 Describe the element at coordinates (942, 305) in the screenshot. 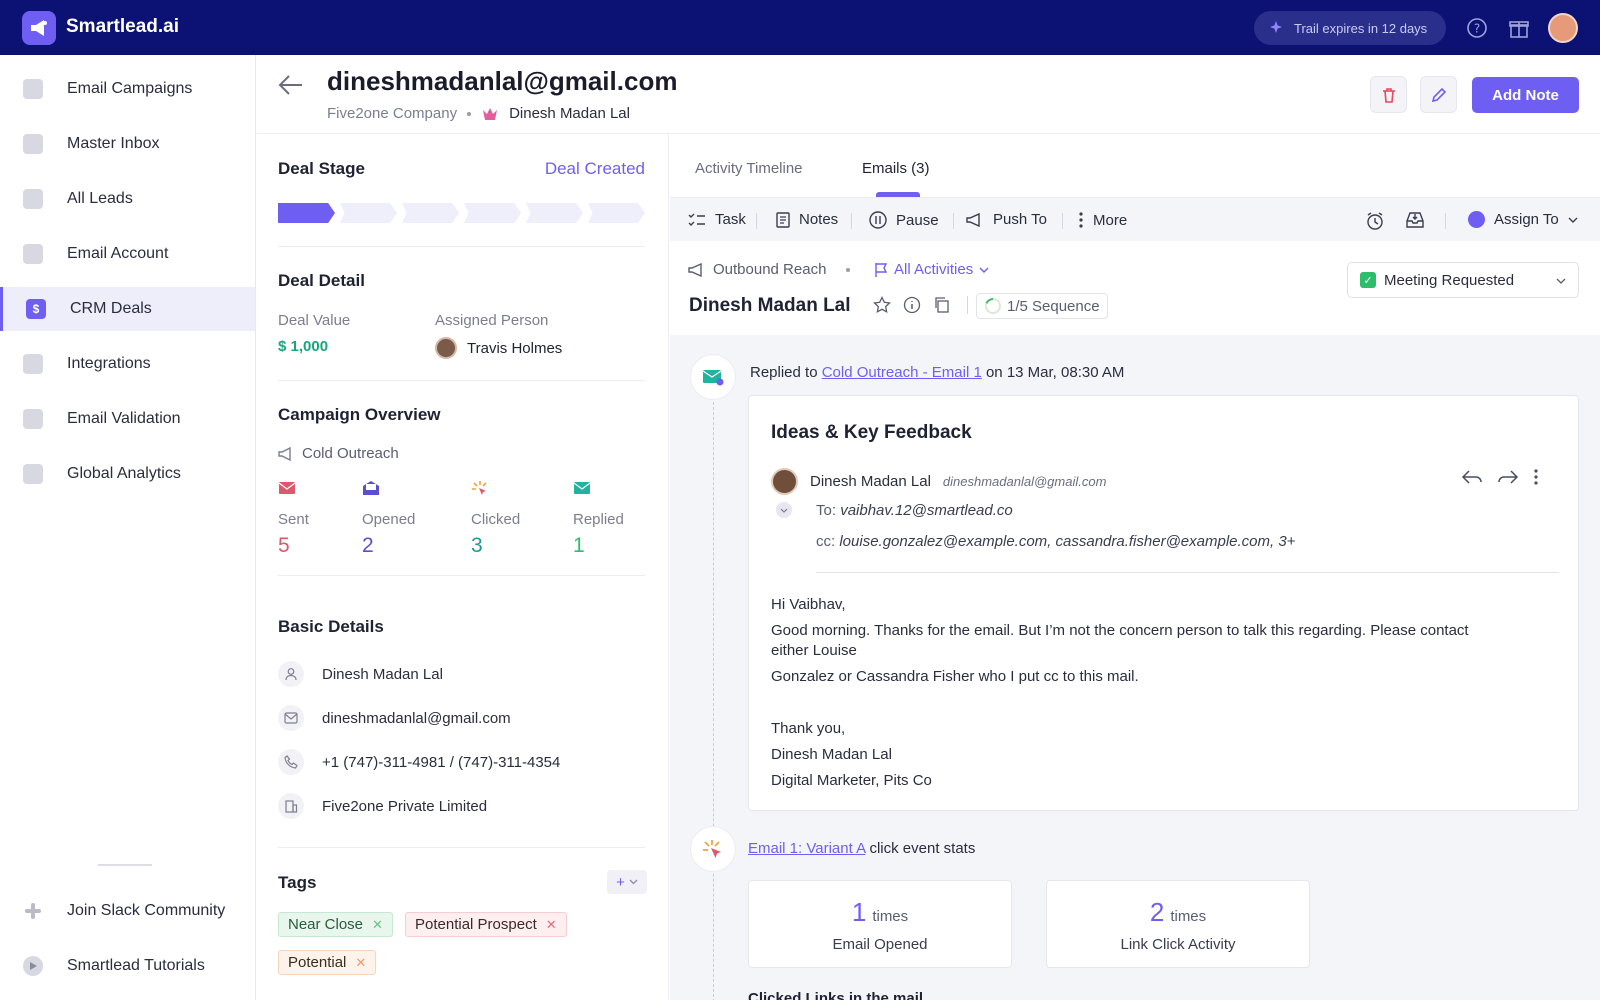

I see `copy-icon` at that location.